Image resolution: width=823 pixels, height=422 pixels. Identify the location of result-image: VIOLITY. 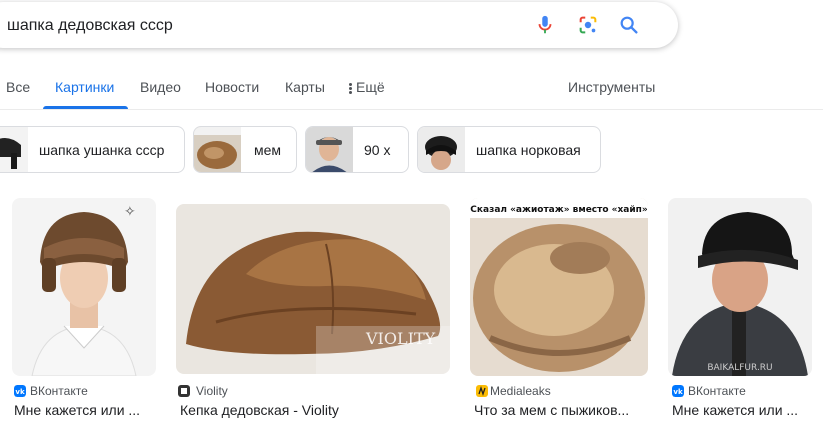
(313, 289).